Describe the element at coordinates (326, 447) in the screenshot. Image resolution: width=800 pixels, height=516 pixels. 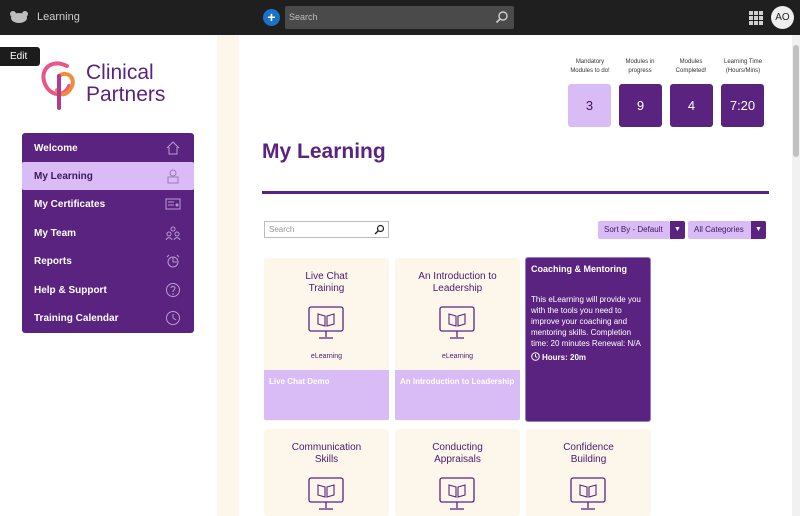
I see `course-card-title-line1: Communication` at that location.